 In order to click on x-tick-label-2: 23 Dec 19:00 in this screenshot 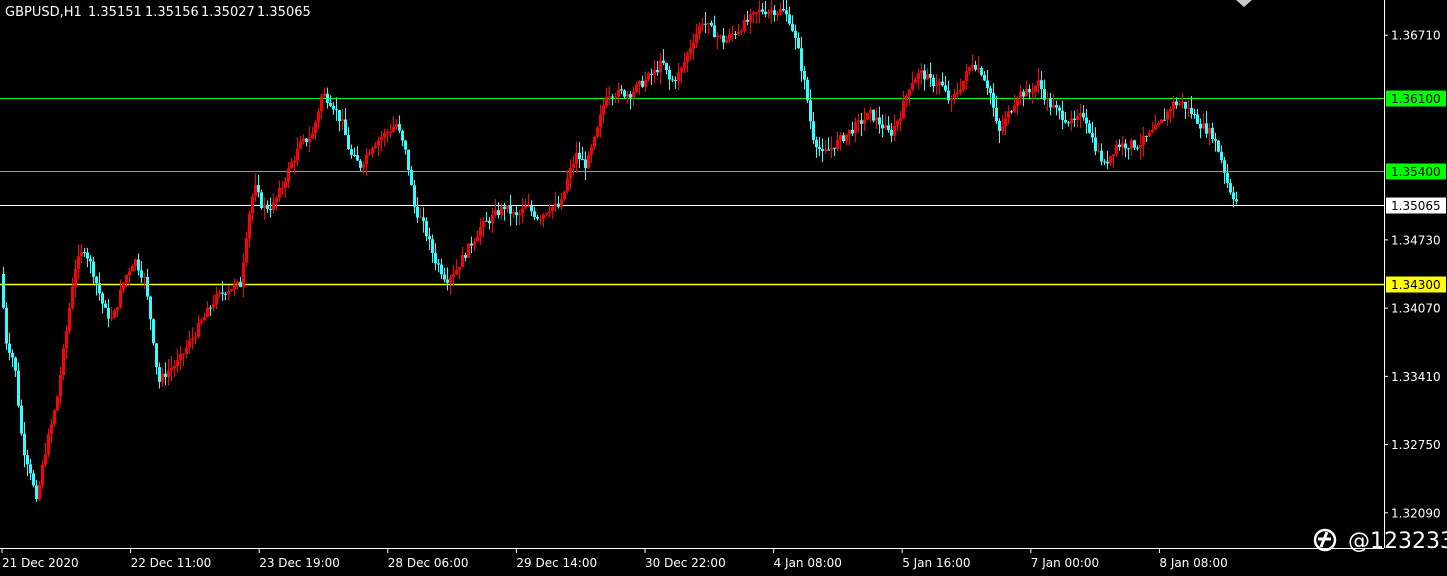, I will do `click(299, 563)`.